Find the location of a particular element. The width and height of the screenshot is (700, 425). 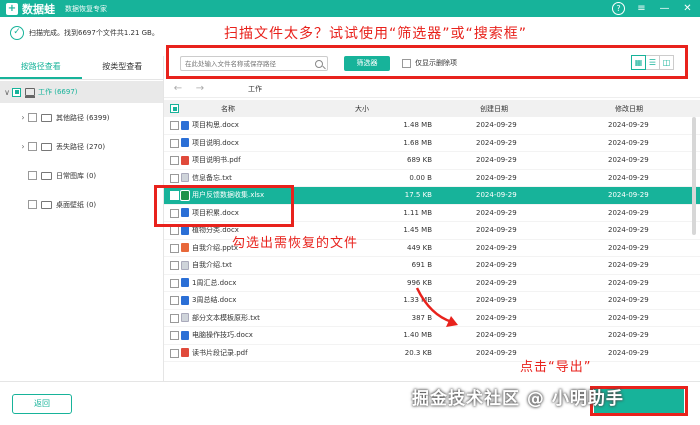

select-all-checkbox is located at coordinates (174, 108).